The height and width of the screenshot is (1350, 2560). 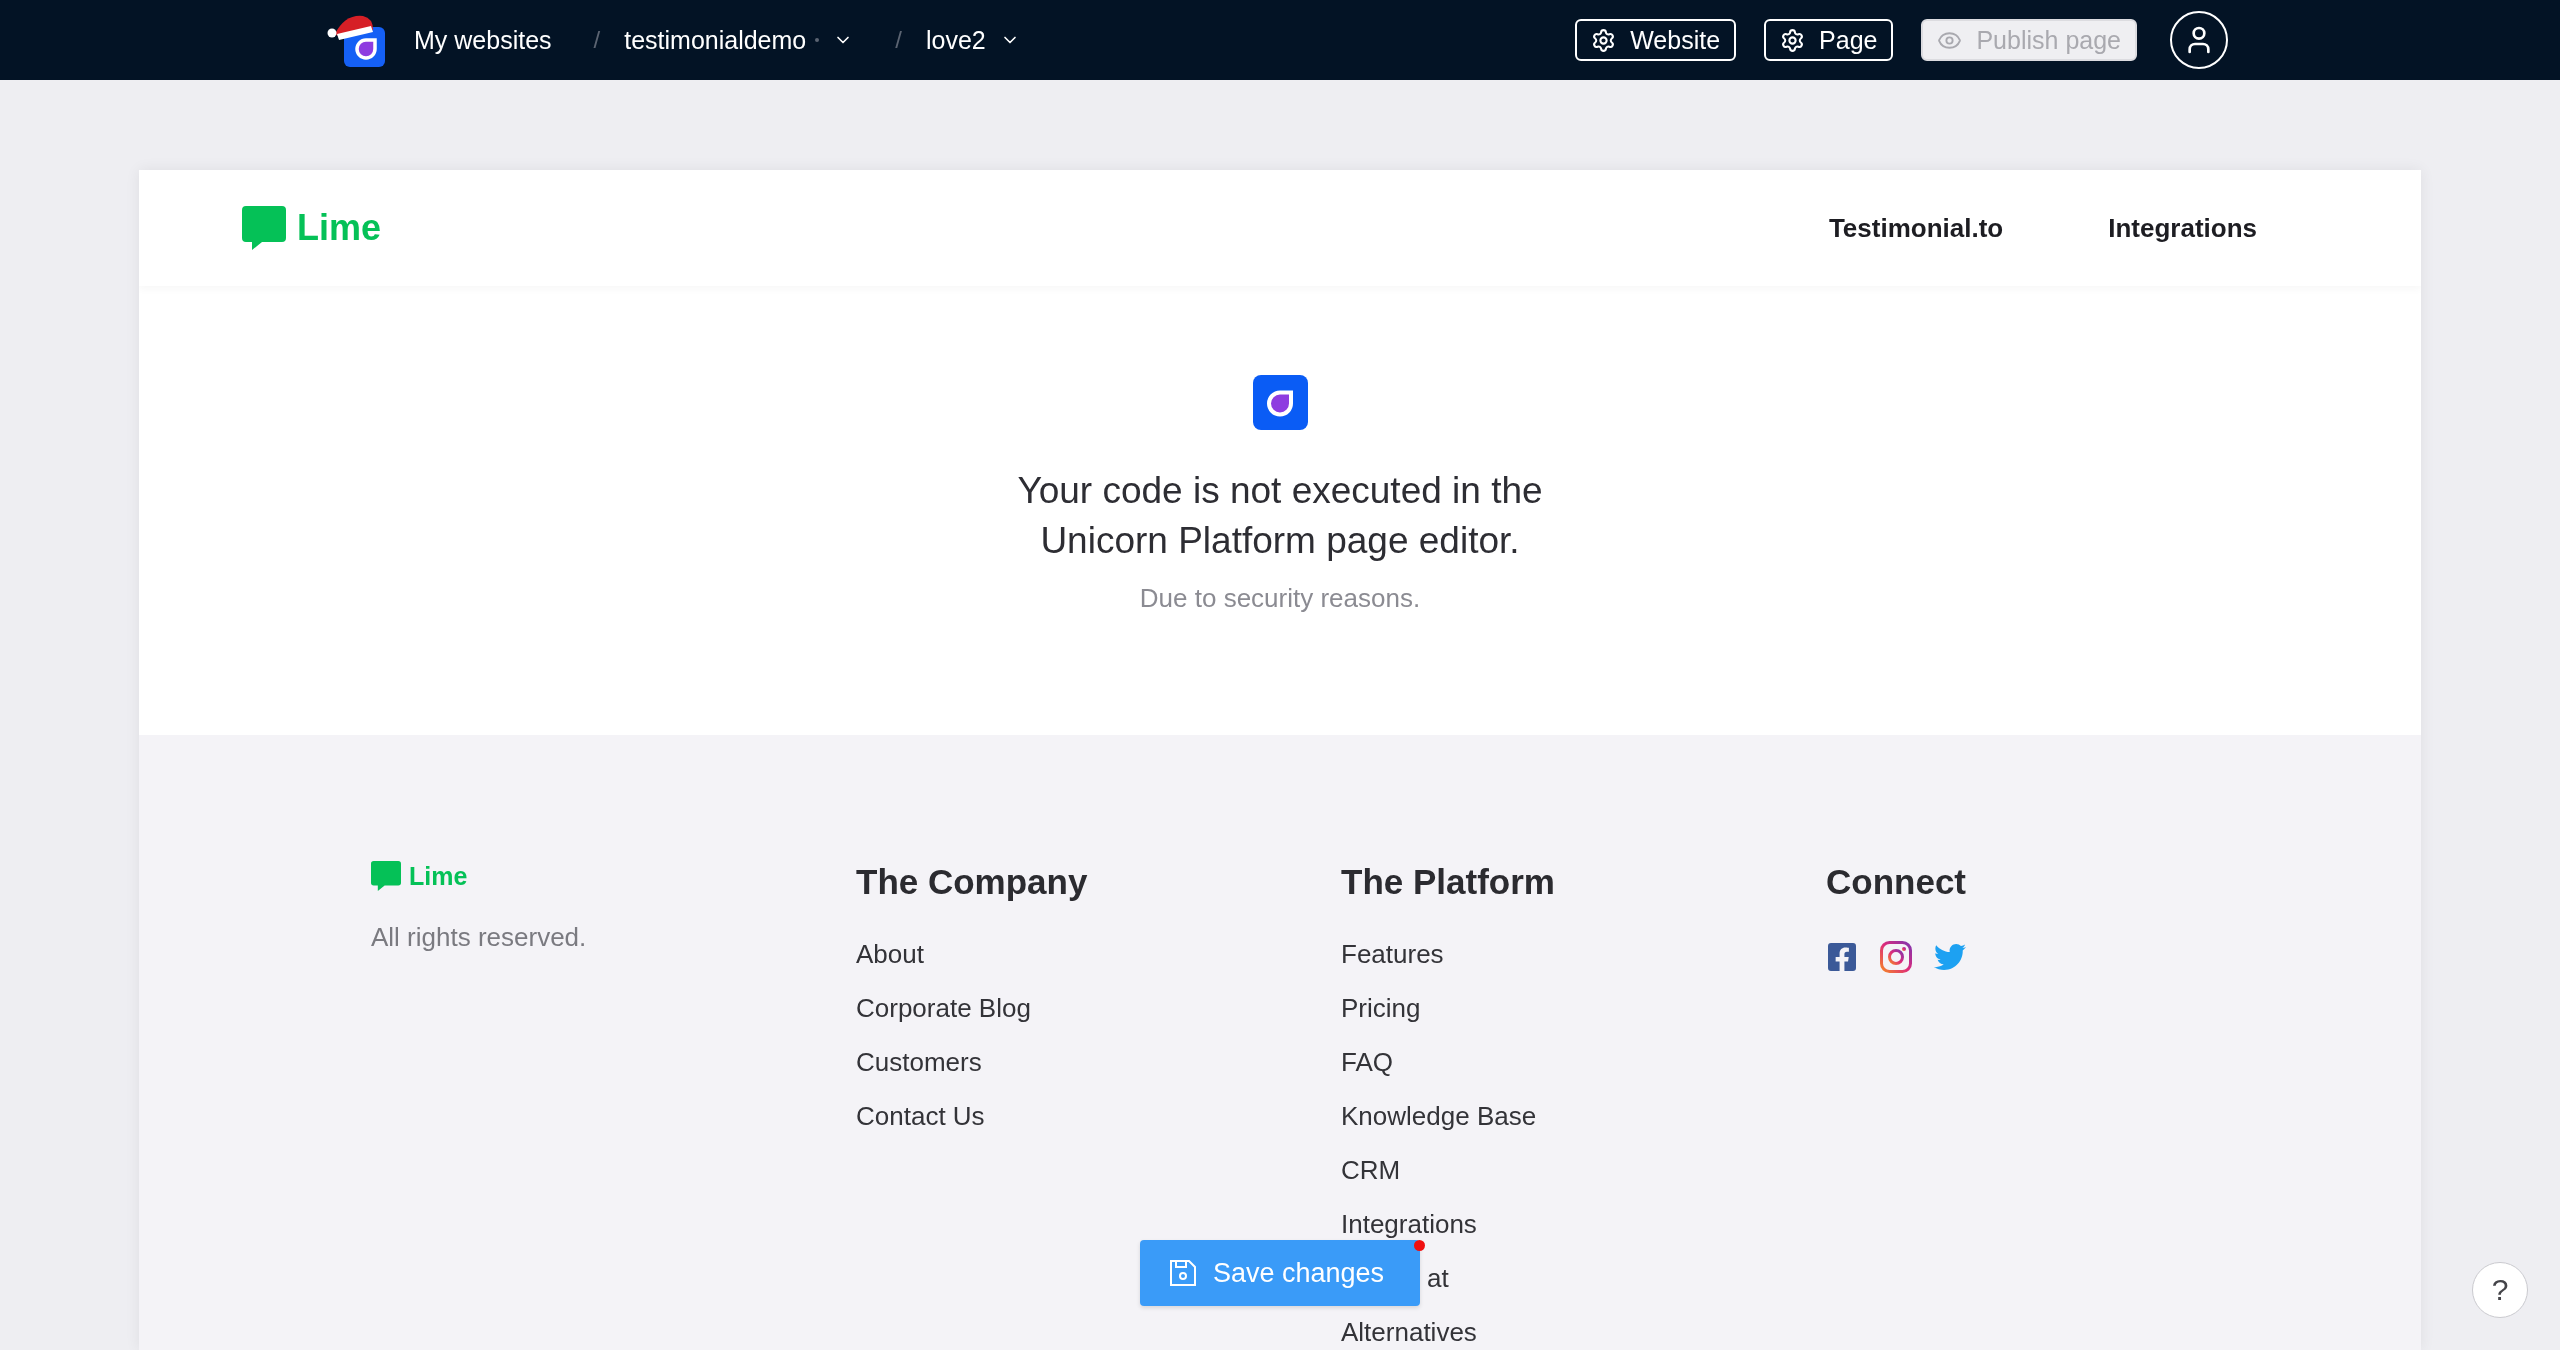 I want to click on footer-link: About, so click(x=890, y=954).